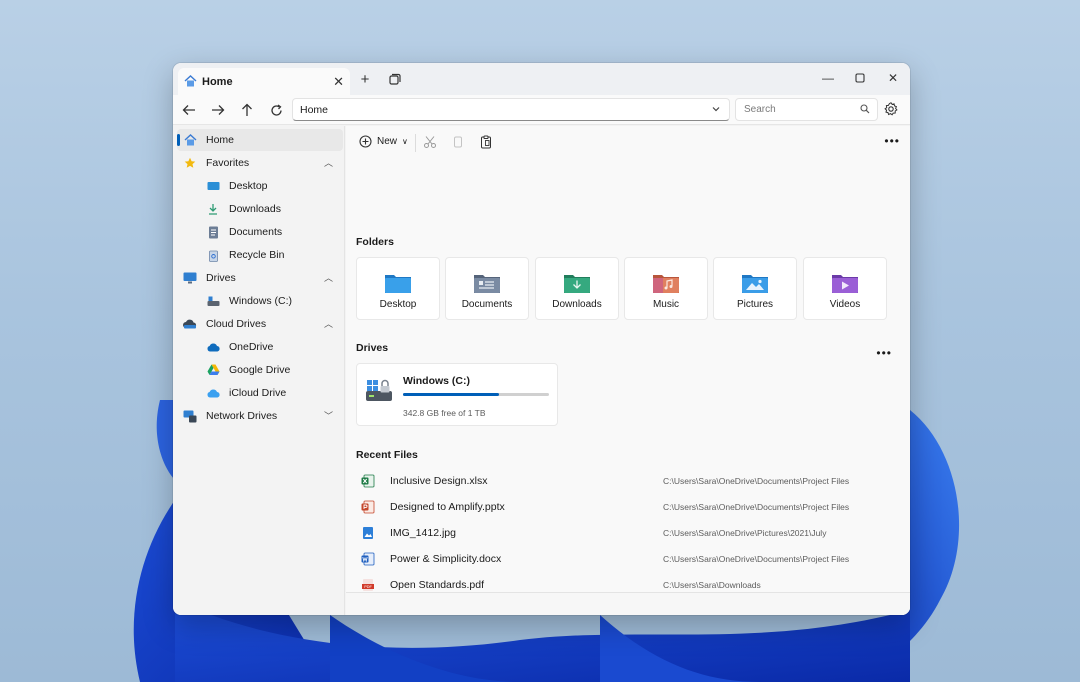 The width and height of the screenshot is (1080, 682). Describe the element at coordinates (213, 209) in the screenshot. I see `download-icon` at that location.